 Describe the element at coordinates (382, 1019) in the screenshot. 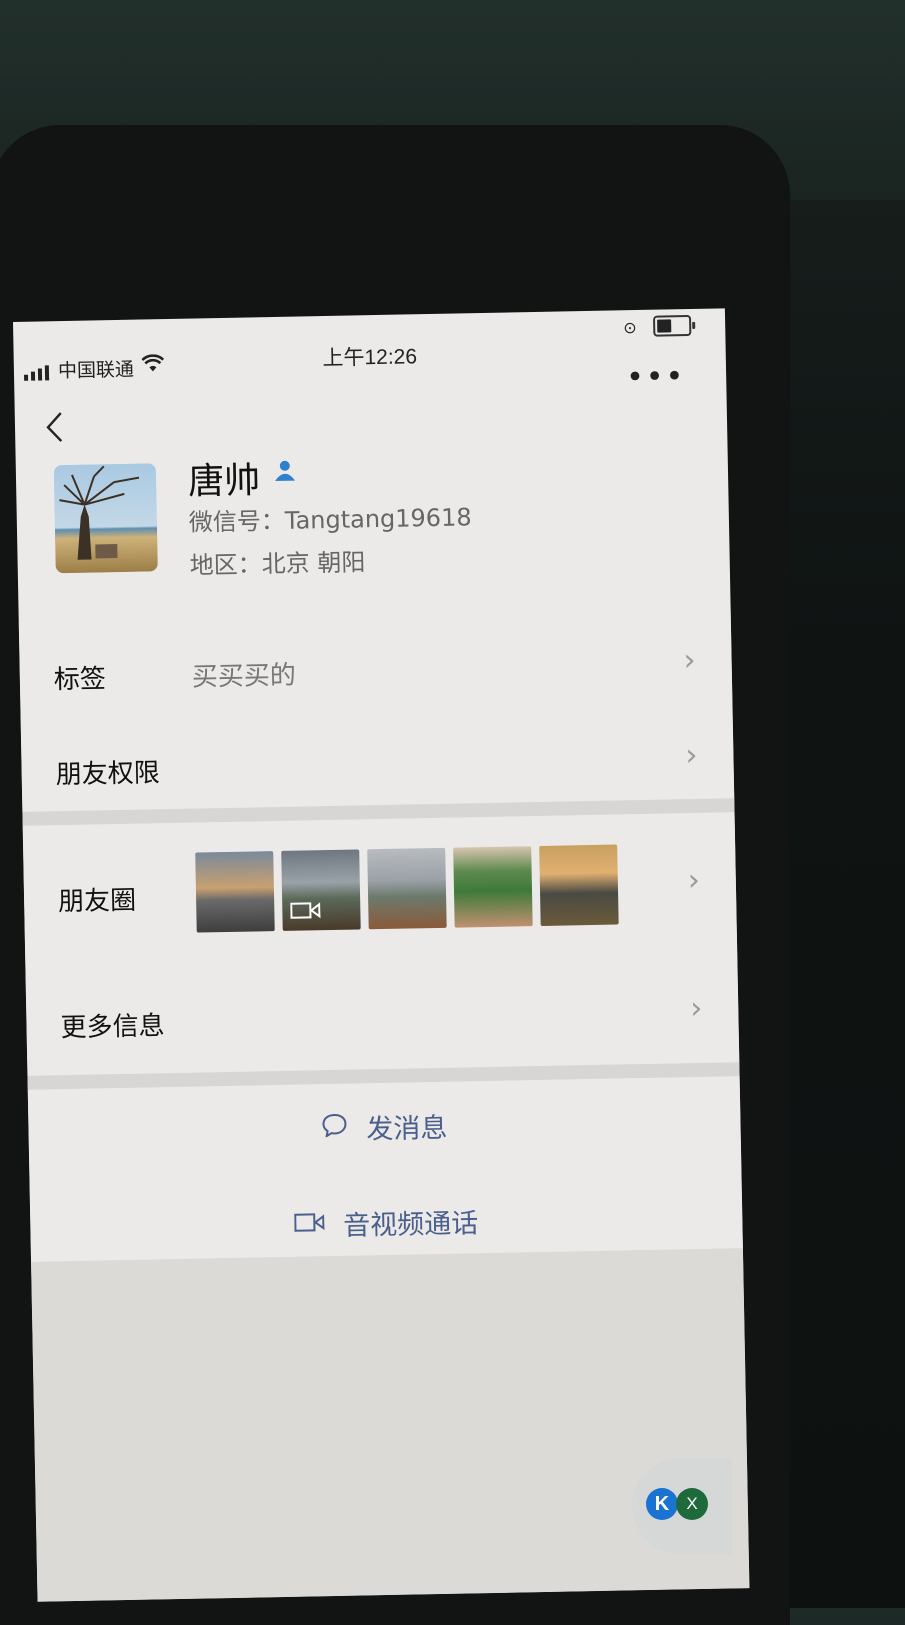

I see `more-info-row: 更多信息 ›` at that location.